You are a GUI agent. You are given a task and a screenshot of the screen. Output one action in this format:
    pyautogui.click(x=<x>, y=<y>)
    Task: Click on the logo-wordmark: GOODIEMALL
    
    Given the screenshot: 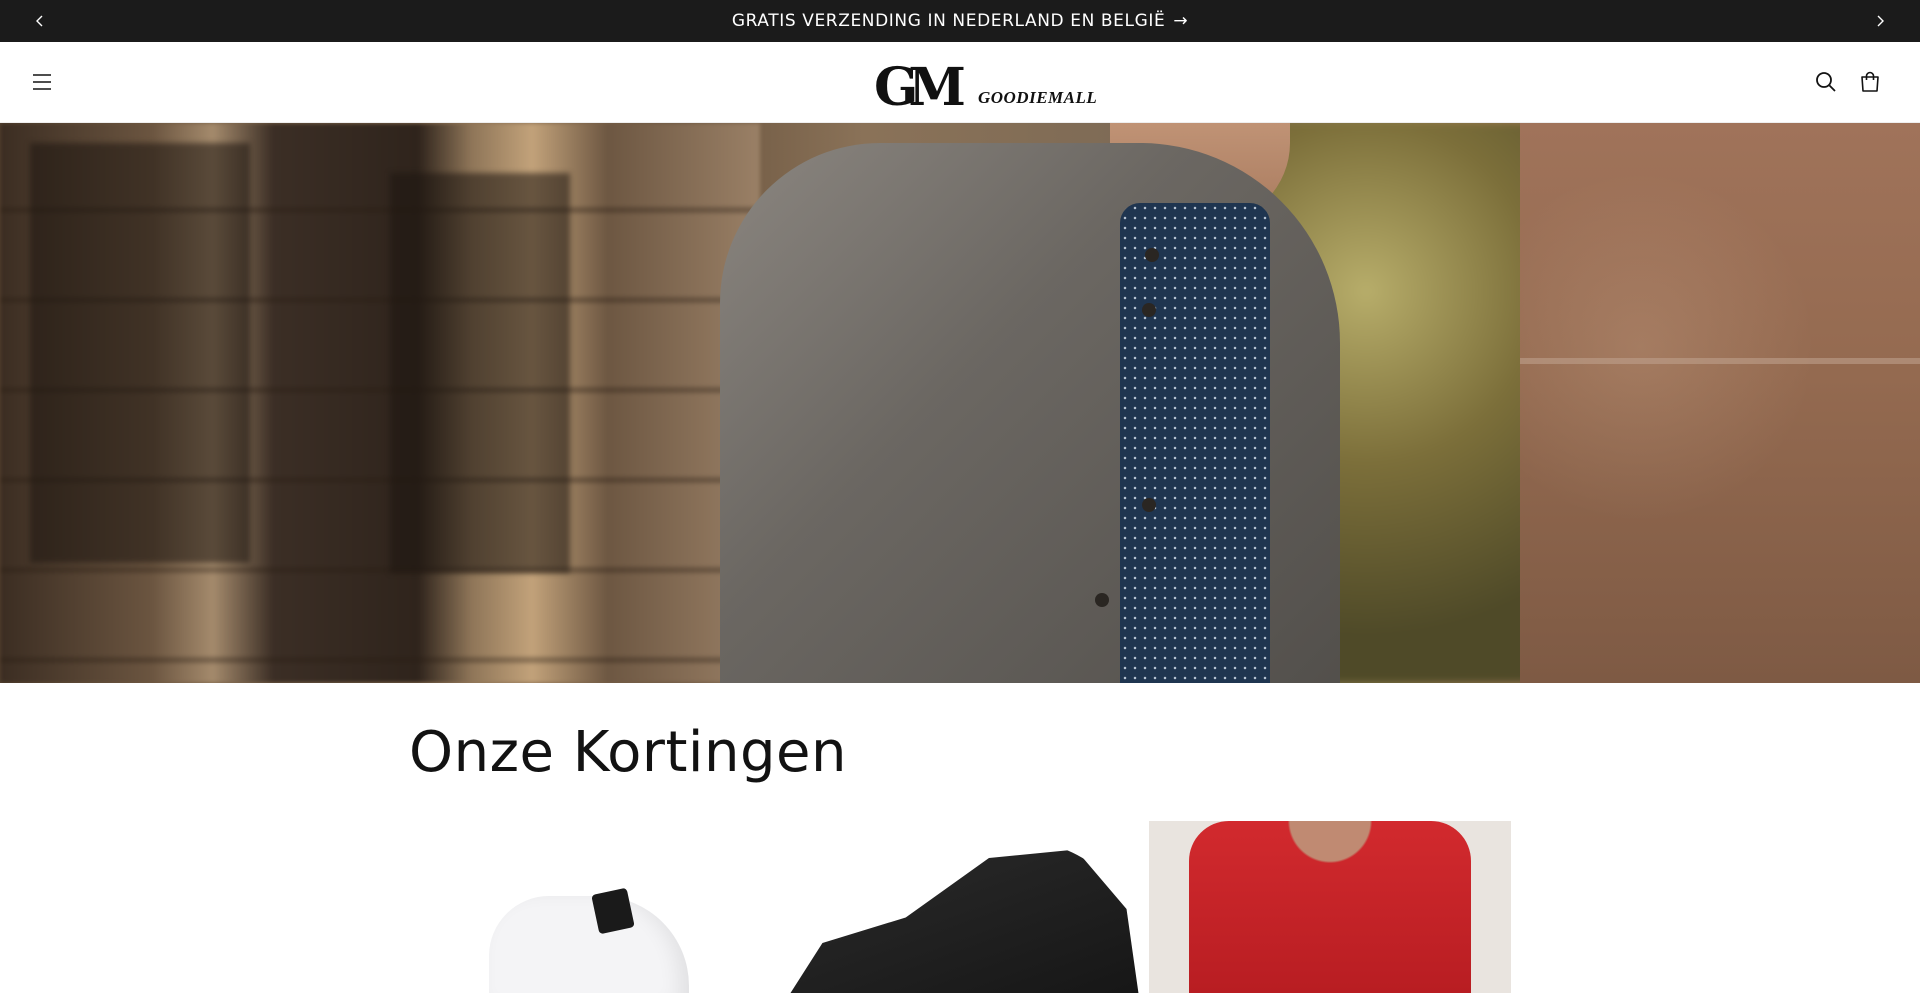 What is the action you would take?
    pyautogui.click(x=1037, y=97)
    